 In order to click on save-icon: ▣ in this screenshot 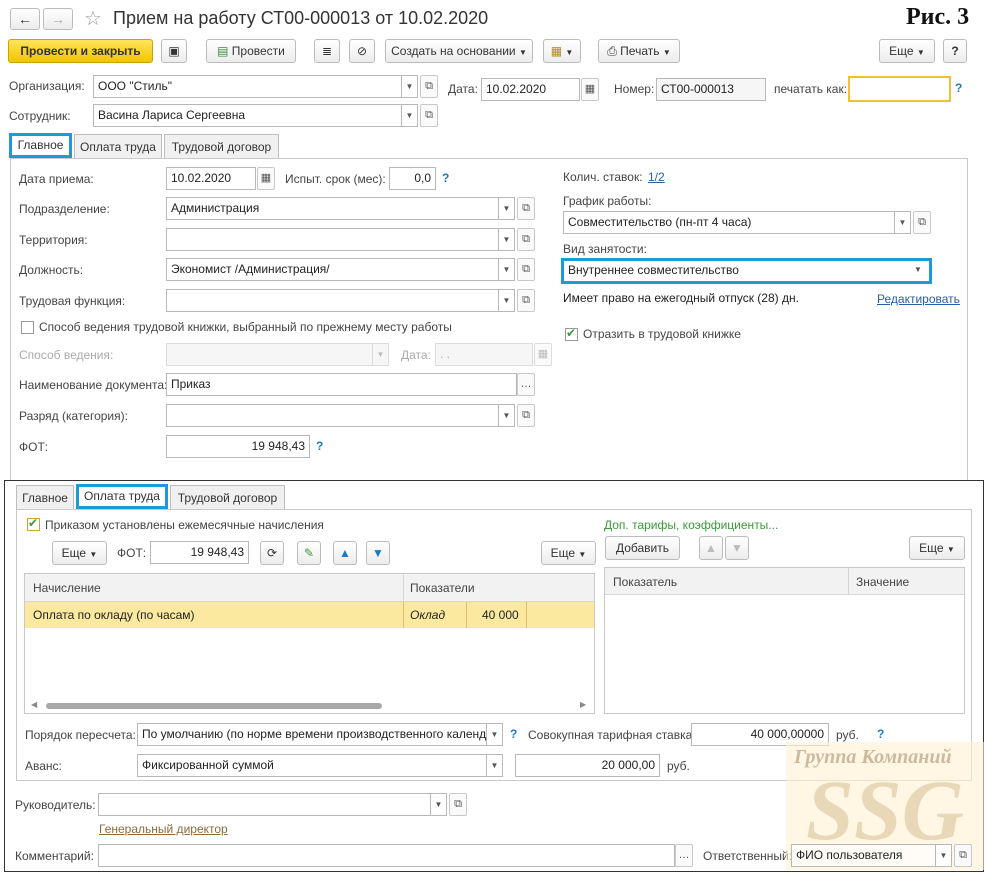, I will do `click(174, 51)`.